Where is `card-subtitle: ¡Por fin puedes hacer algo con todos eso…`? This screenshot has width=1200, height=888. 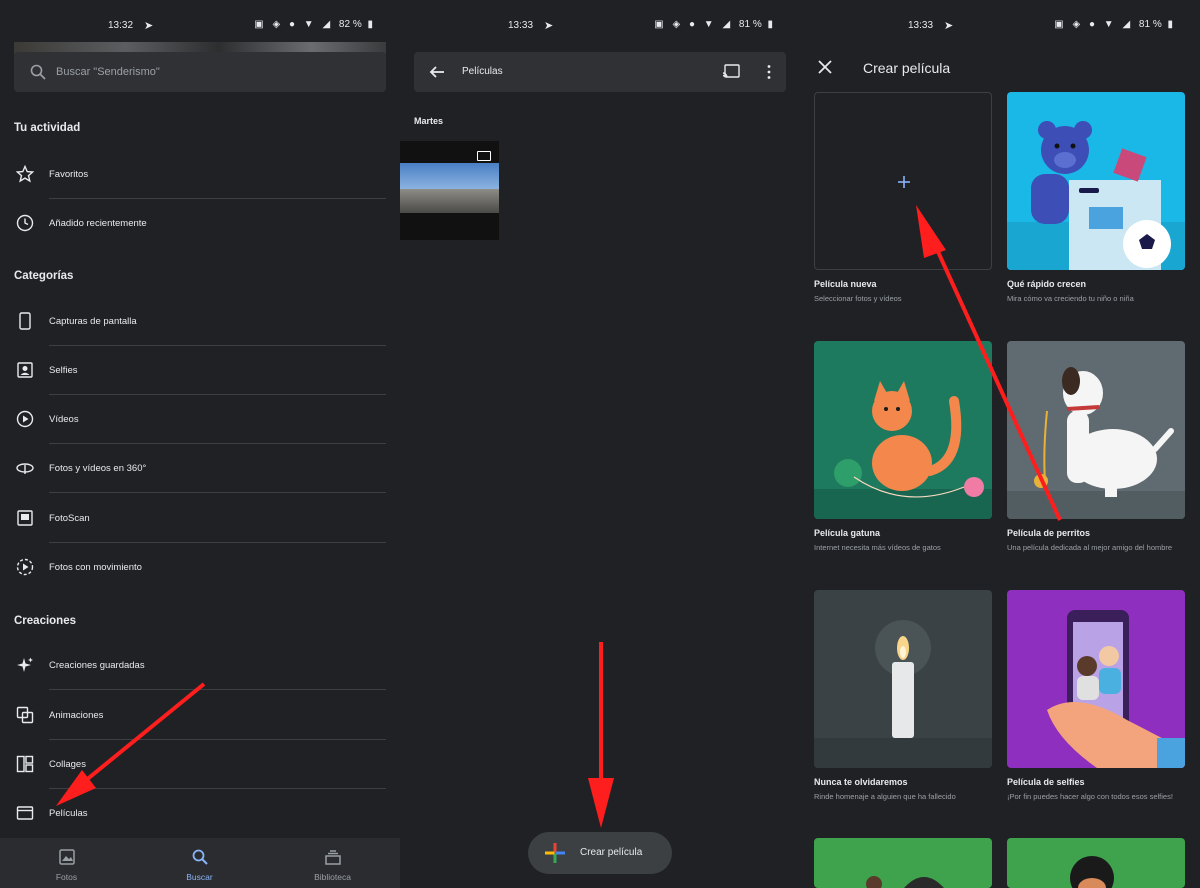 card-subtitle: ¡Por fin puedes hacer algo con todos eso… is located at coordinates (1090, 796).